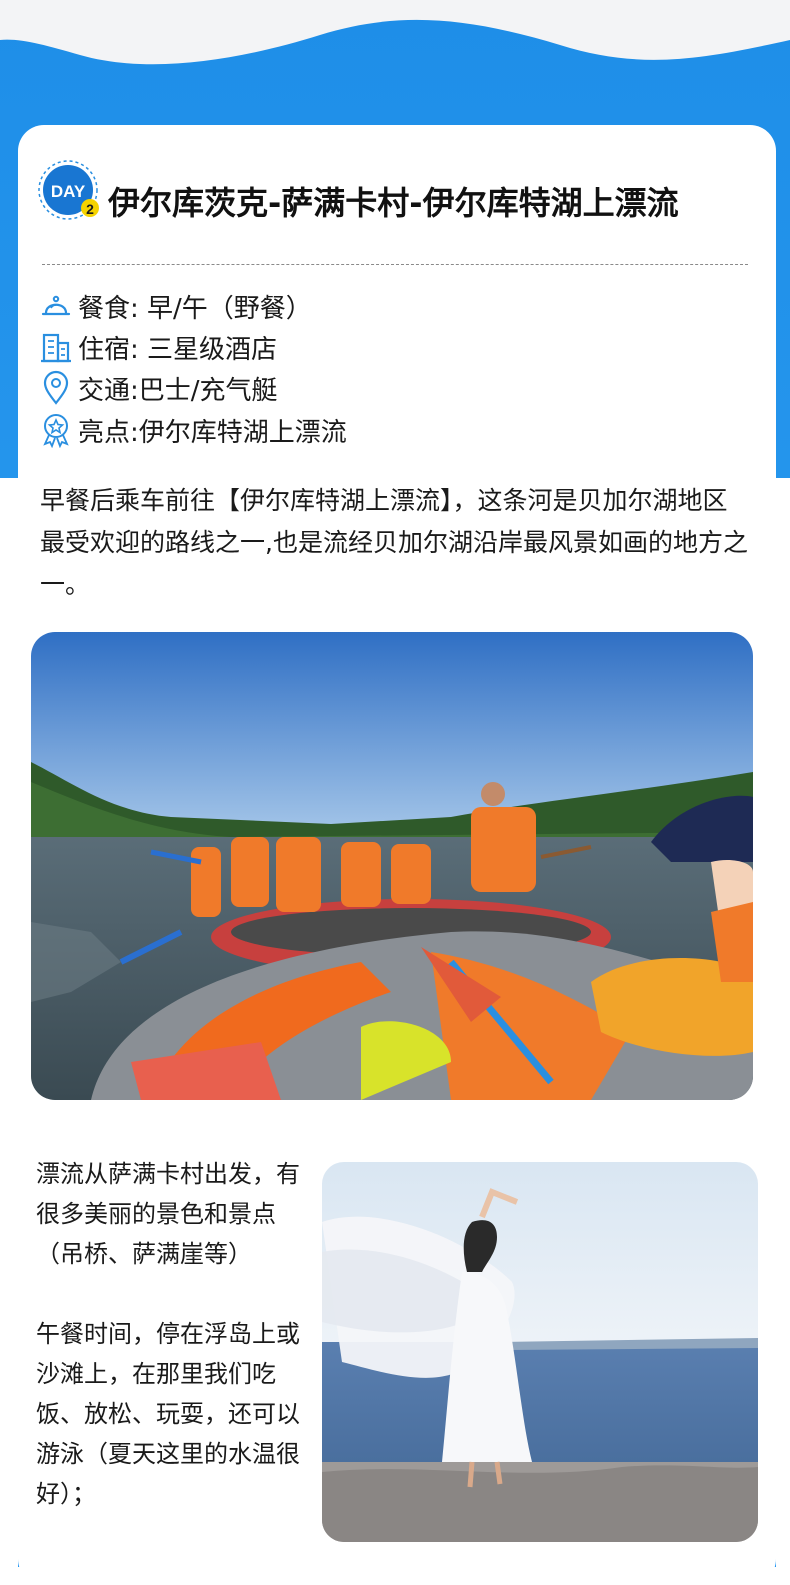 Image resolution: width=790 pixels, height=1585 pixels. What do you see at coordinates (56, 431) in the screenshot?
I see `star-badge-icon` at bounding box center [56, 431].